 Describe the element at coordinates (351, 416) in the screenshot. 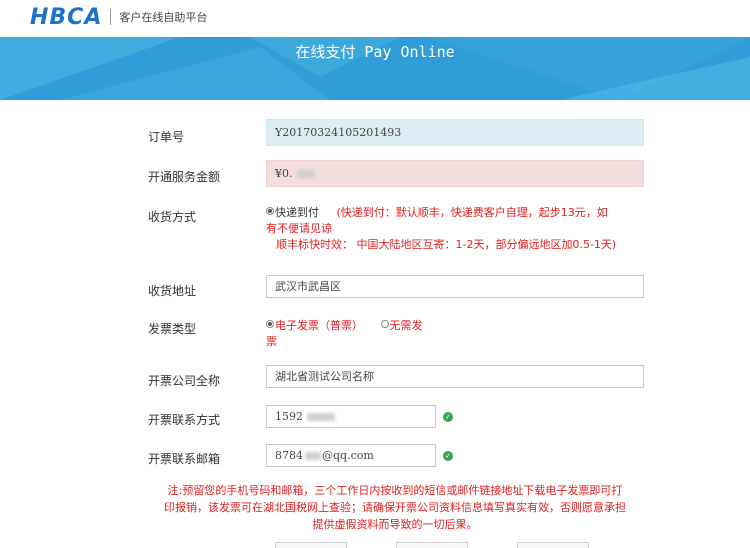

I see `phone-input: 1592` at that location.